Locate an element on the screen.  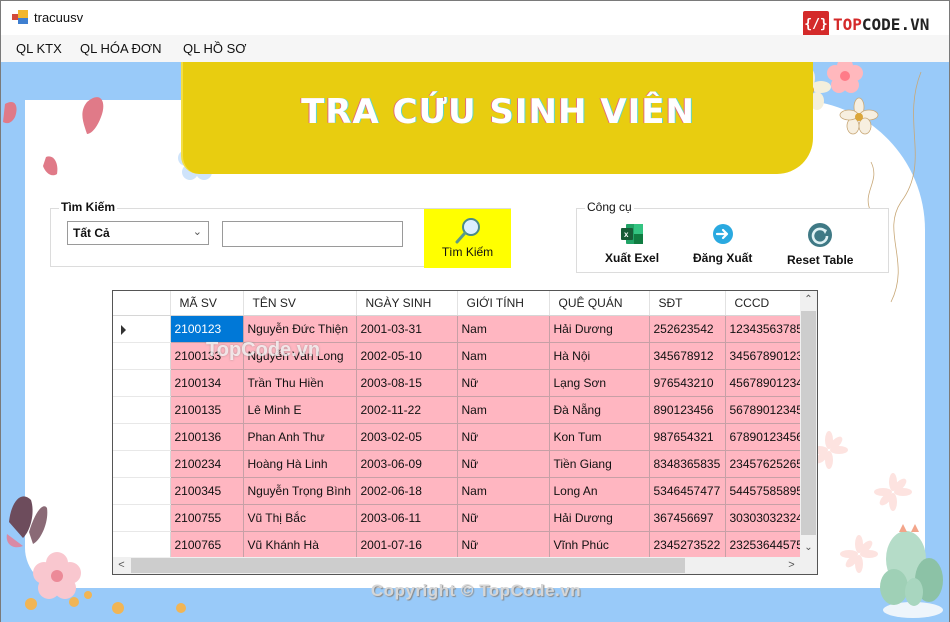
cell-que-quan: Kon Tum is located at coordinates (599, 437).